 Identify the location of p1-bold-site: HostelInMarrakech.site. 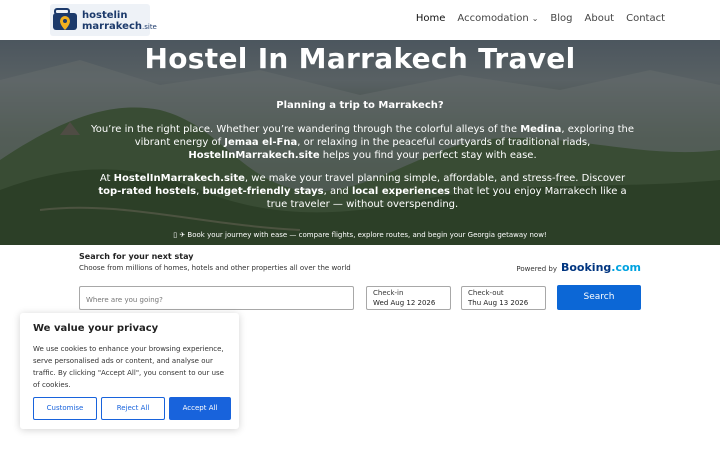
(254, 155).